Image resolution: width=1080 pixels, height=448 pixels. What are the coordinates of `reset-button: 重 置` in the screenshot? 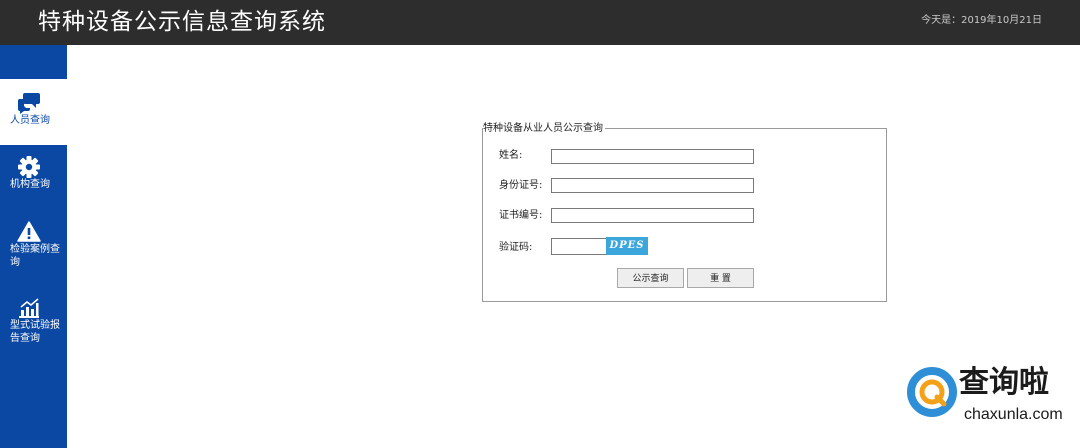 It's located at (720, 278).